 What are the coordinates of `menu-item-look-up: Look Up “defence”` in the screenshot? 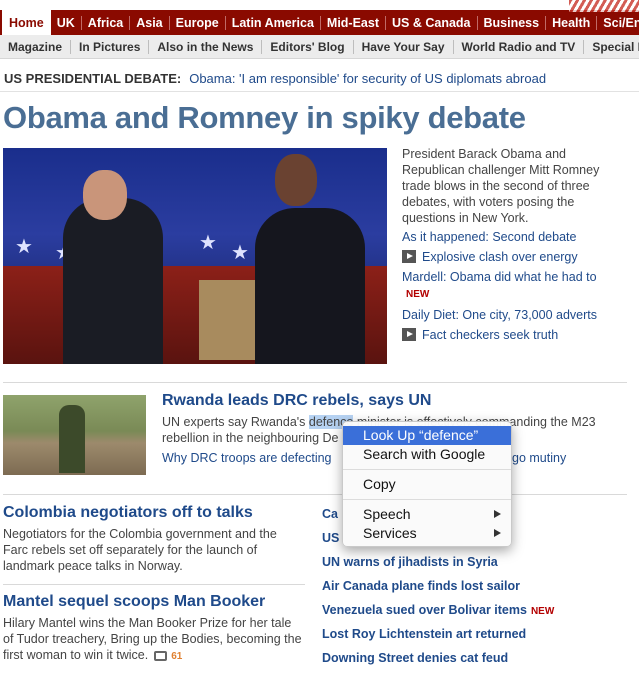 It's located at (427, 435).